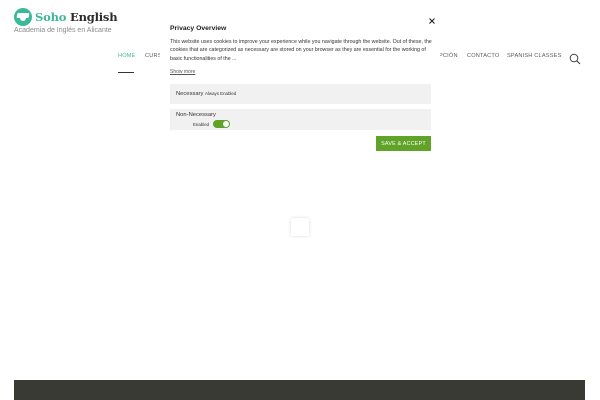 The height and width of the screenshot is (400, 600). Describe the element at coordinates (23, 17) in the screenshot. I see `graduation-cap-icon` at that location.